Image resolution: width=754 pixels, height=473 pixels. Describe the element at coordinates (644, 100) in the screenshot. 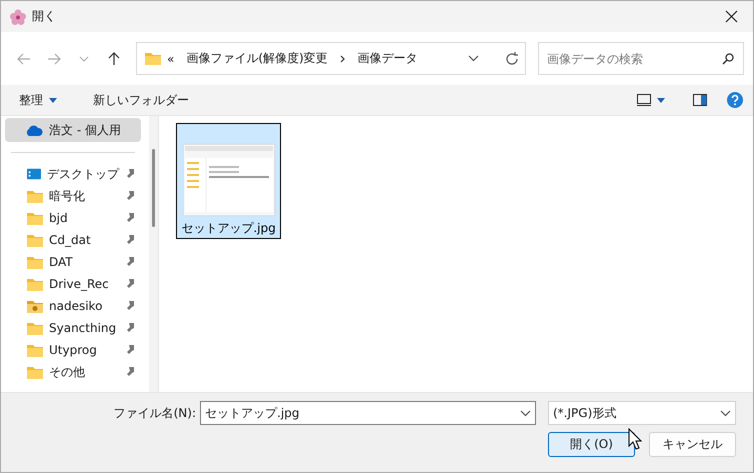

I see `monitor-icon` at that location.